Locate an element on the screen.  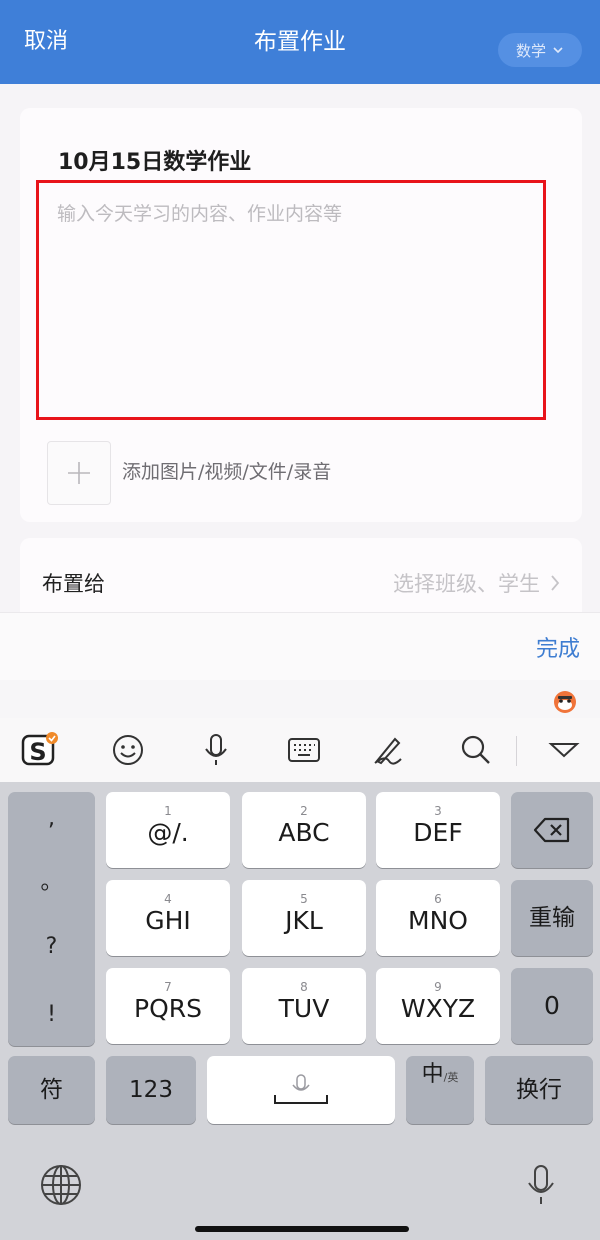
key-9: 9 WXYZ is located at coordinates (438, 1006).